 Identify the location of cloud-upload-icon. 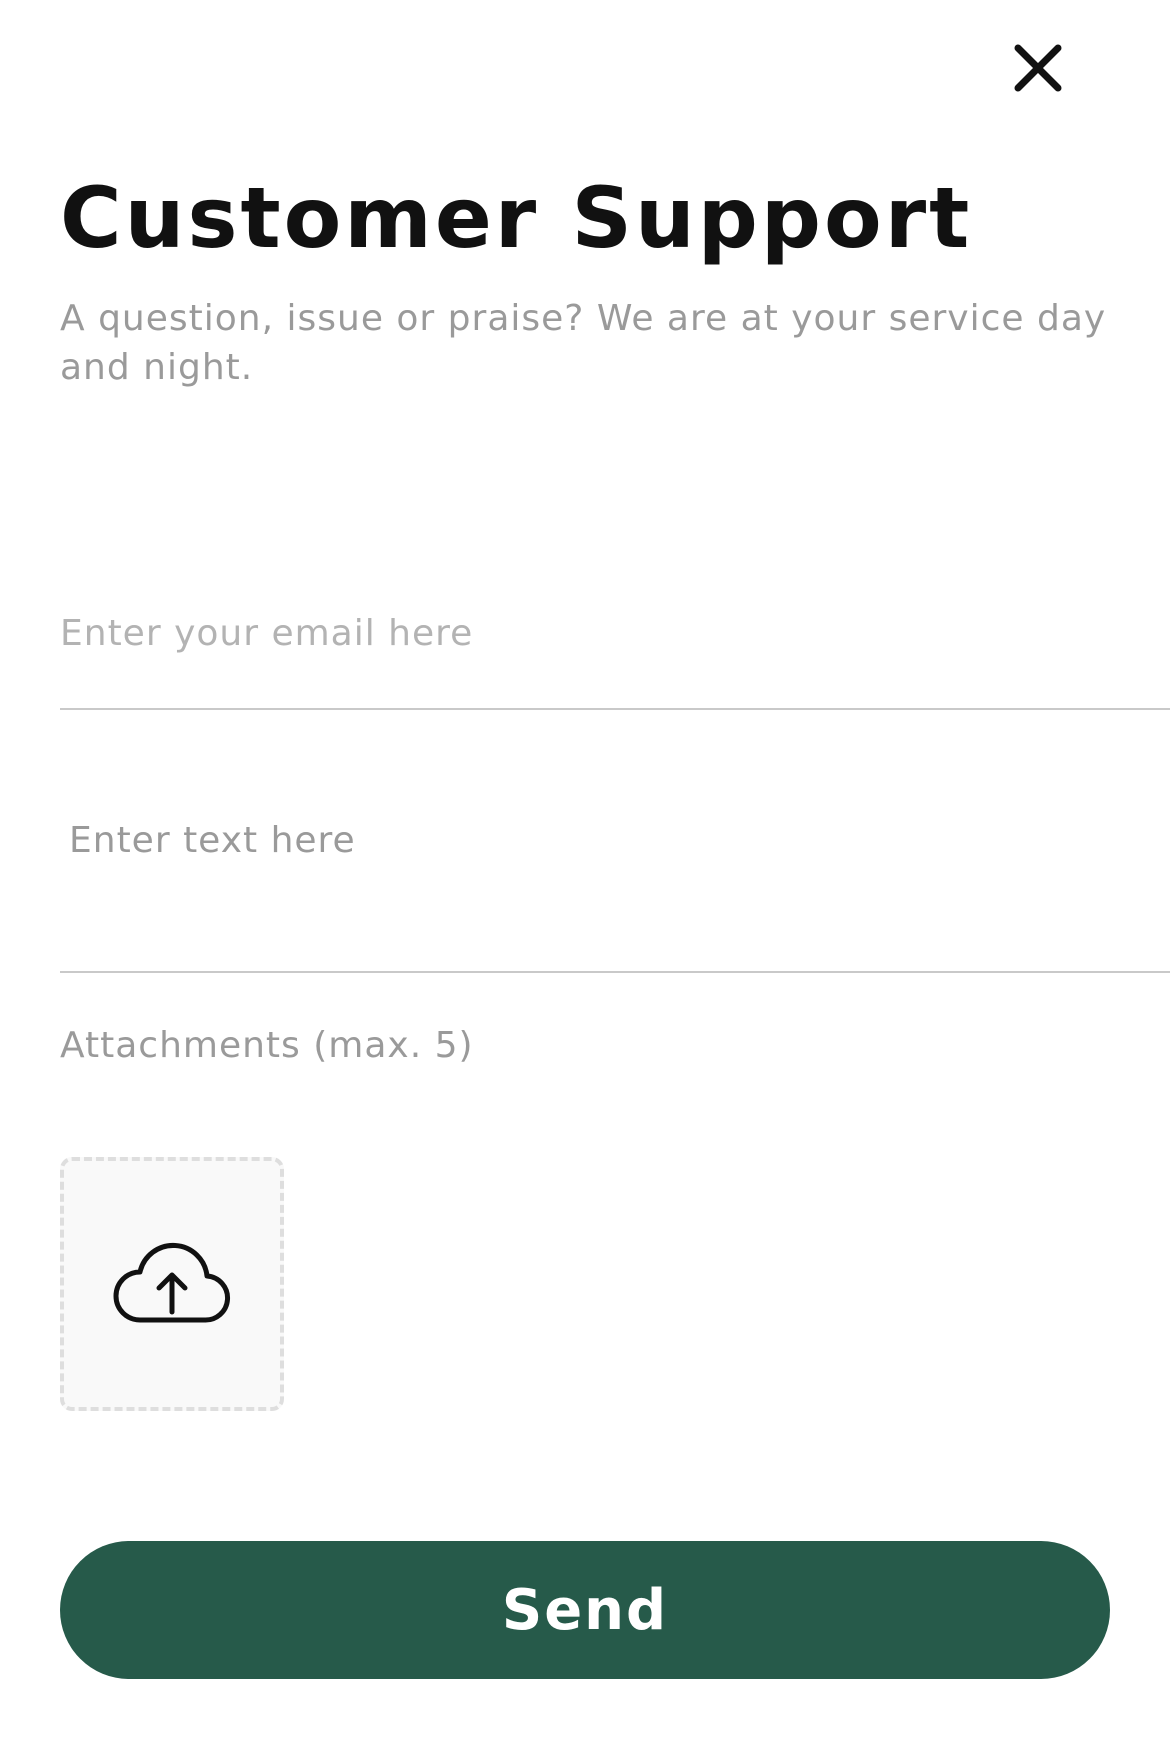
(172, 1284).